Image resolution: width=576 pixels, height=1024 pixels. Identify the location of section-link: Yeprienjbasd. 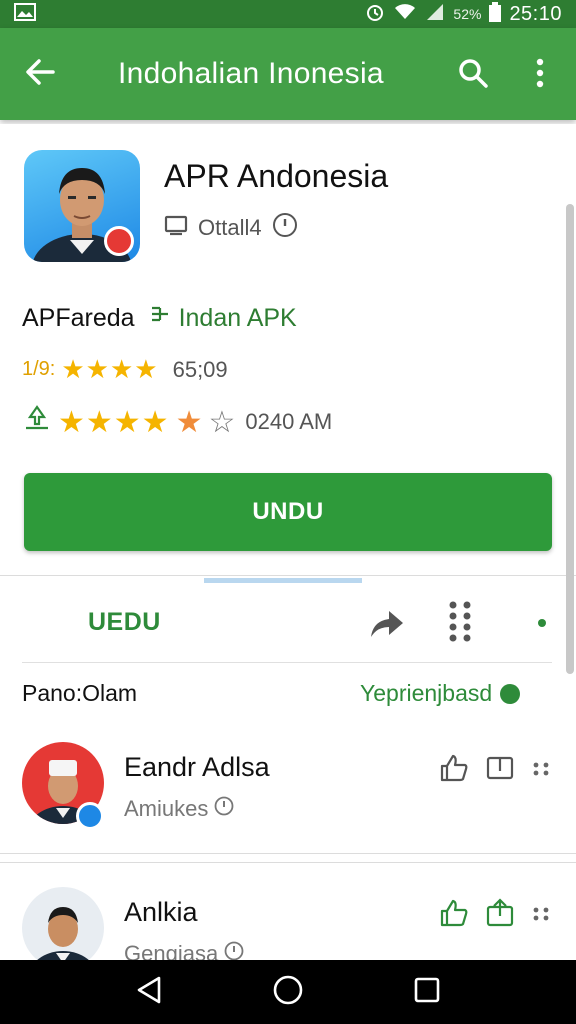
(440, 693).